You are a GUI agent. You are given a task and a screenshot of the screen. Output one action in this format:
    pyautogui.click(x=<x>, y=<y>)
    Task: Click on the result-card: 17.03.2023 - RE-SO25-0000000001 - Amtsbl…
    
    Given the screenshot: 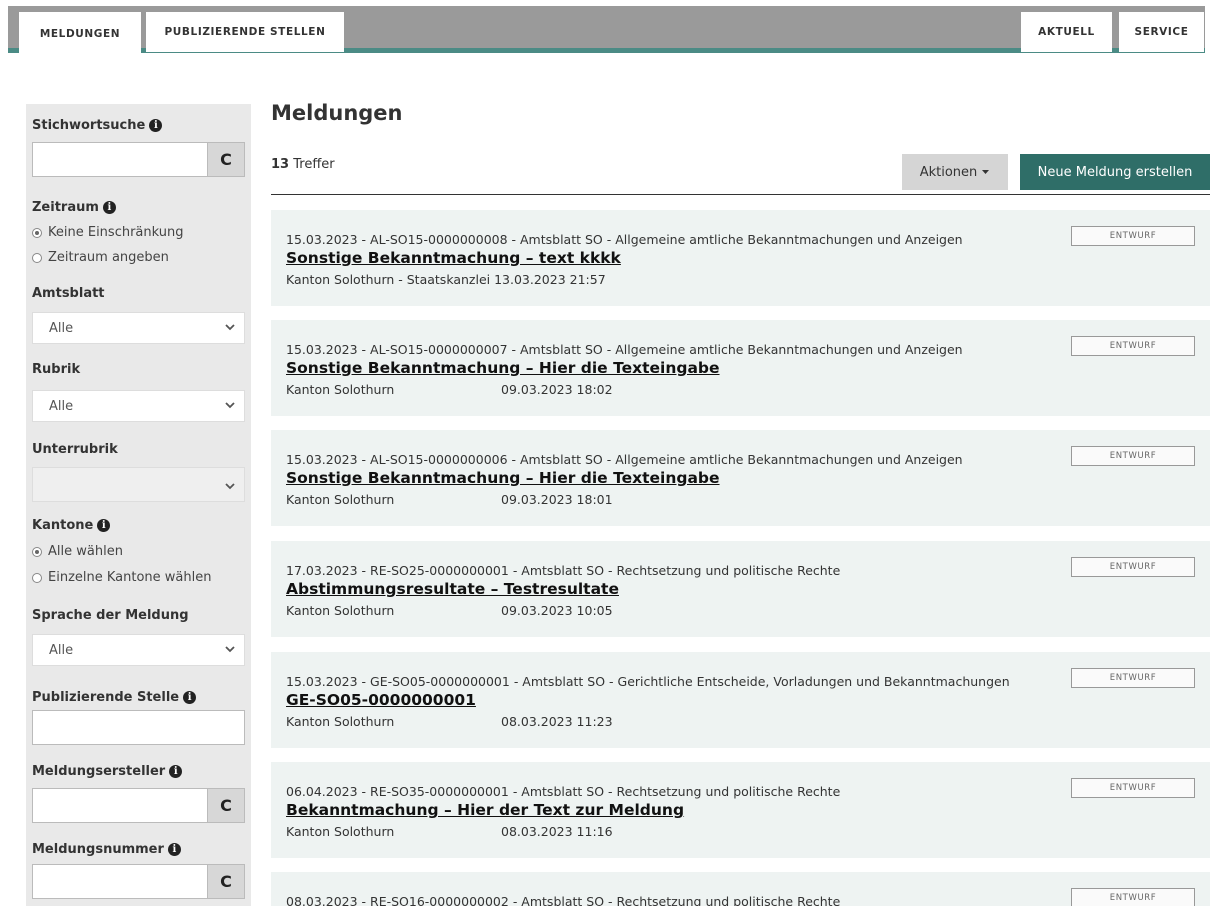 What is the action you would take?
    pyautogui.click(x=740, y=589)
    